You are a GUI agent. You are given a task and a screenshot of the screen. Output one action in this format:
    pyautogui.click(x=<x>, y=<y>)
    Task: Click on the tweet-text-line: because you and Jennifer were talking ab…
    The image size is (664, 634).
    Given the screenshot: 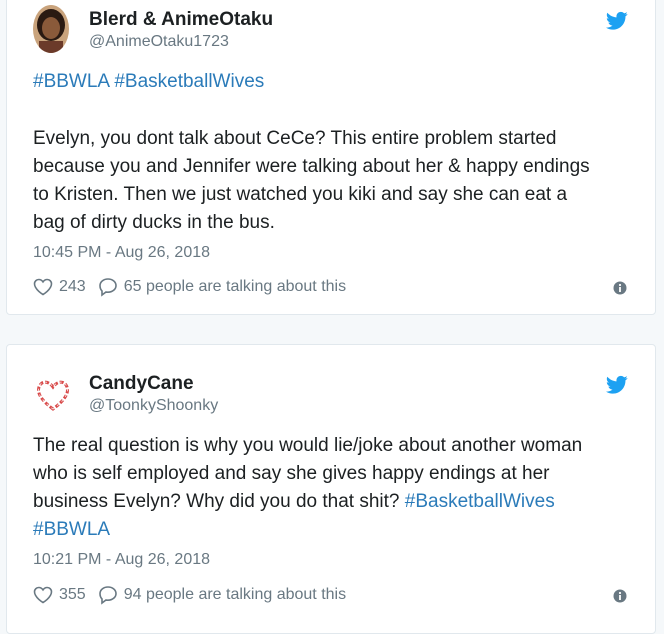 What is the action you would take?
    pyautogui.click(x=311, y=166)
    